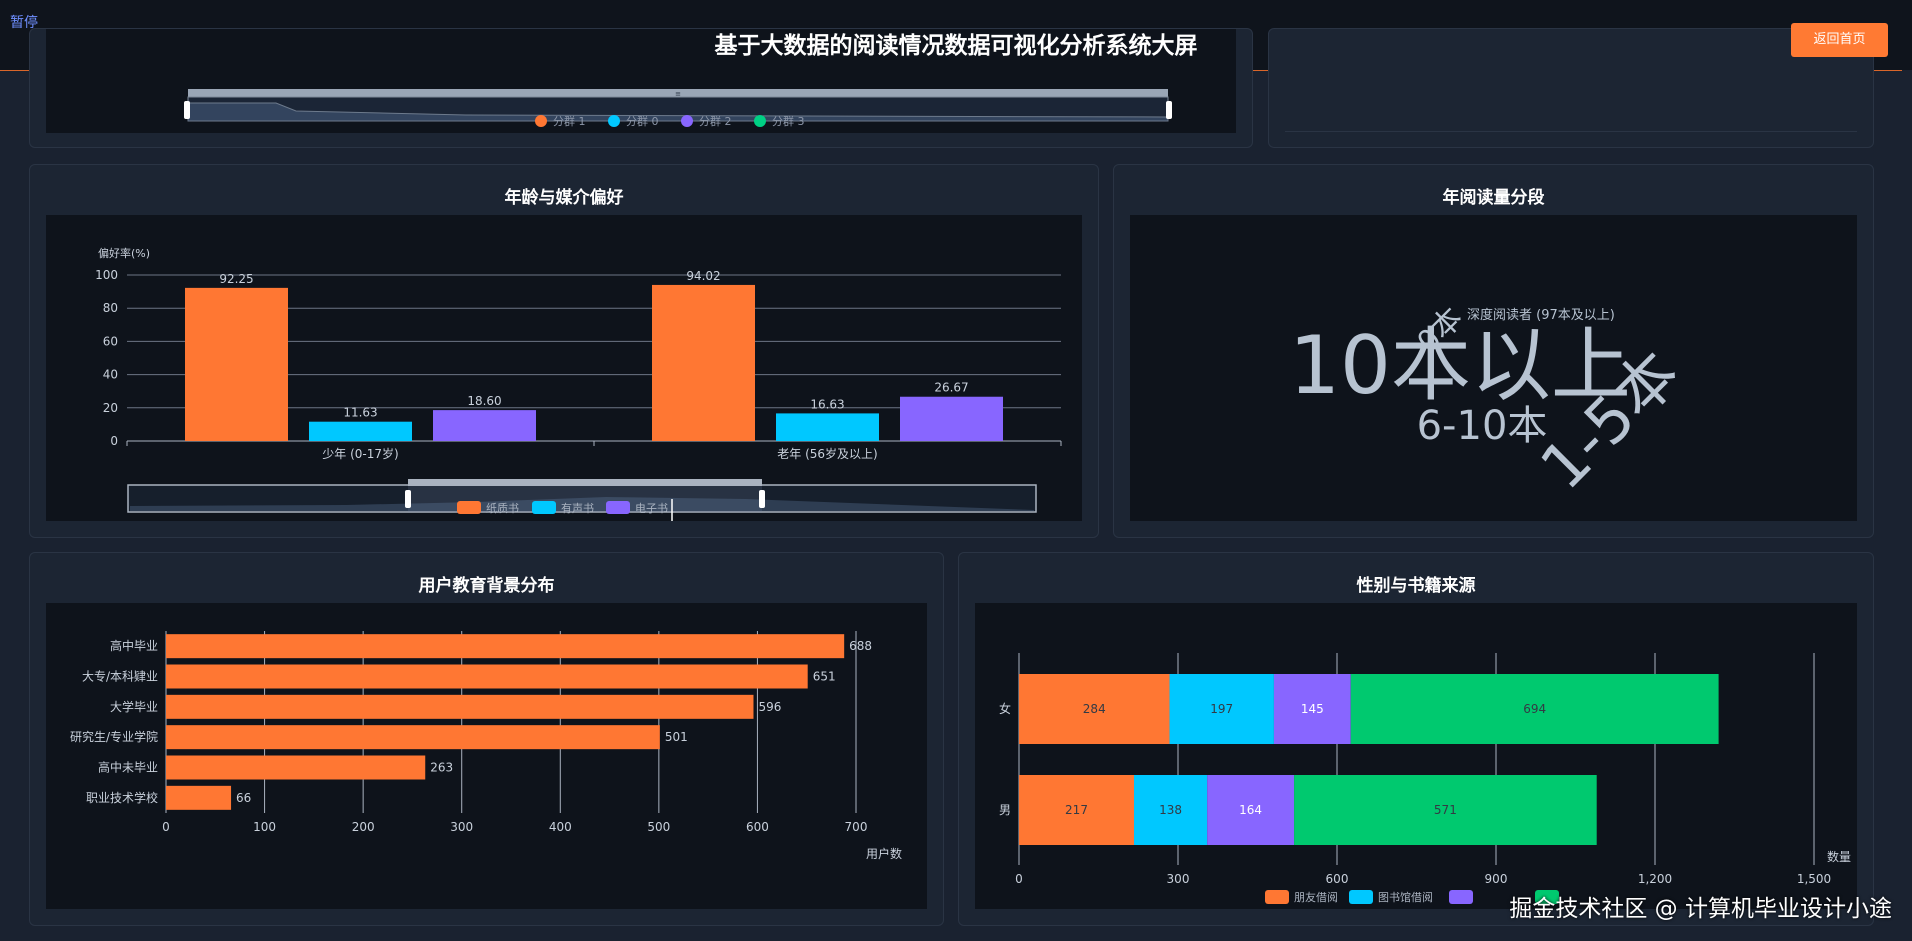 The height and width of the screenshot is (941, 1912). What do you see at coordinates (441, 768) in the screenshot?
I see `bar-value-label: 263` at bounding box center [441, 768].